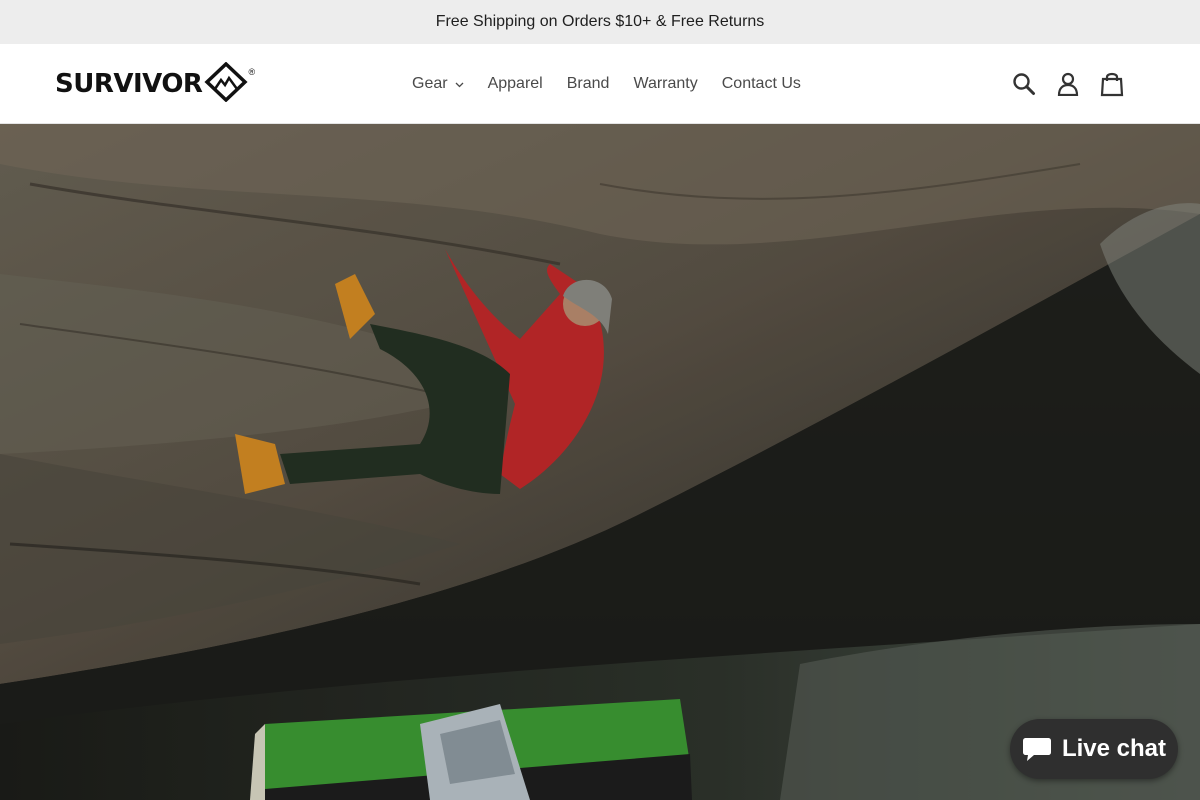 The image size is (1200, 800). I want to click on chevron-down-icon, so click(459, 84).